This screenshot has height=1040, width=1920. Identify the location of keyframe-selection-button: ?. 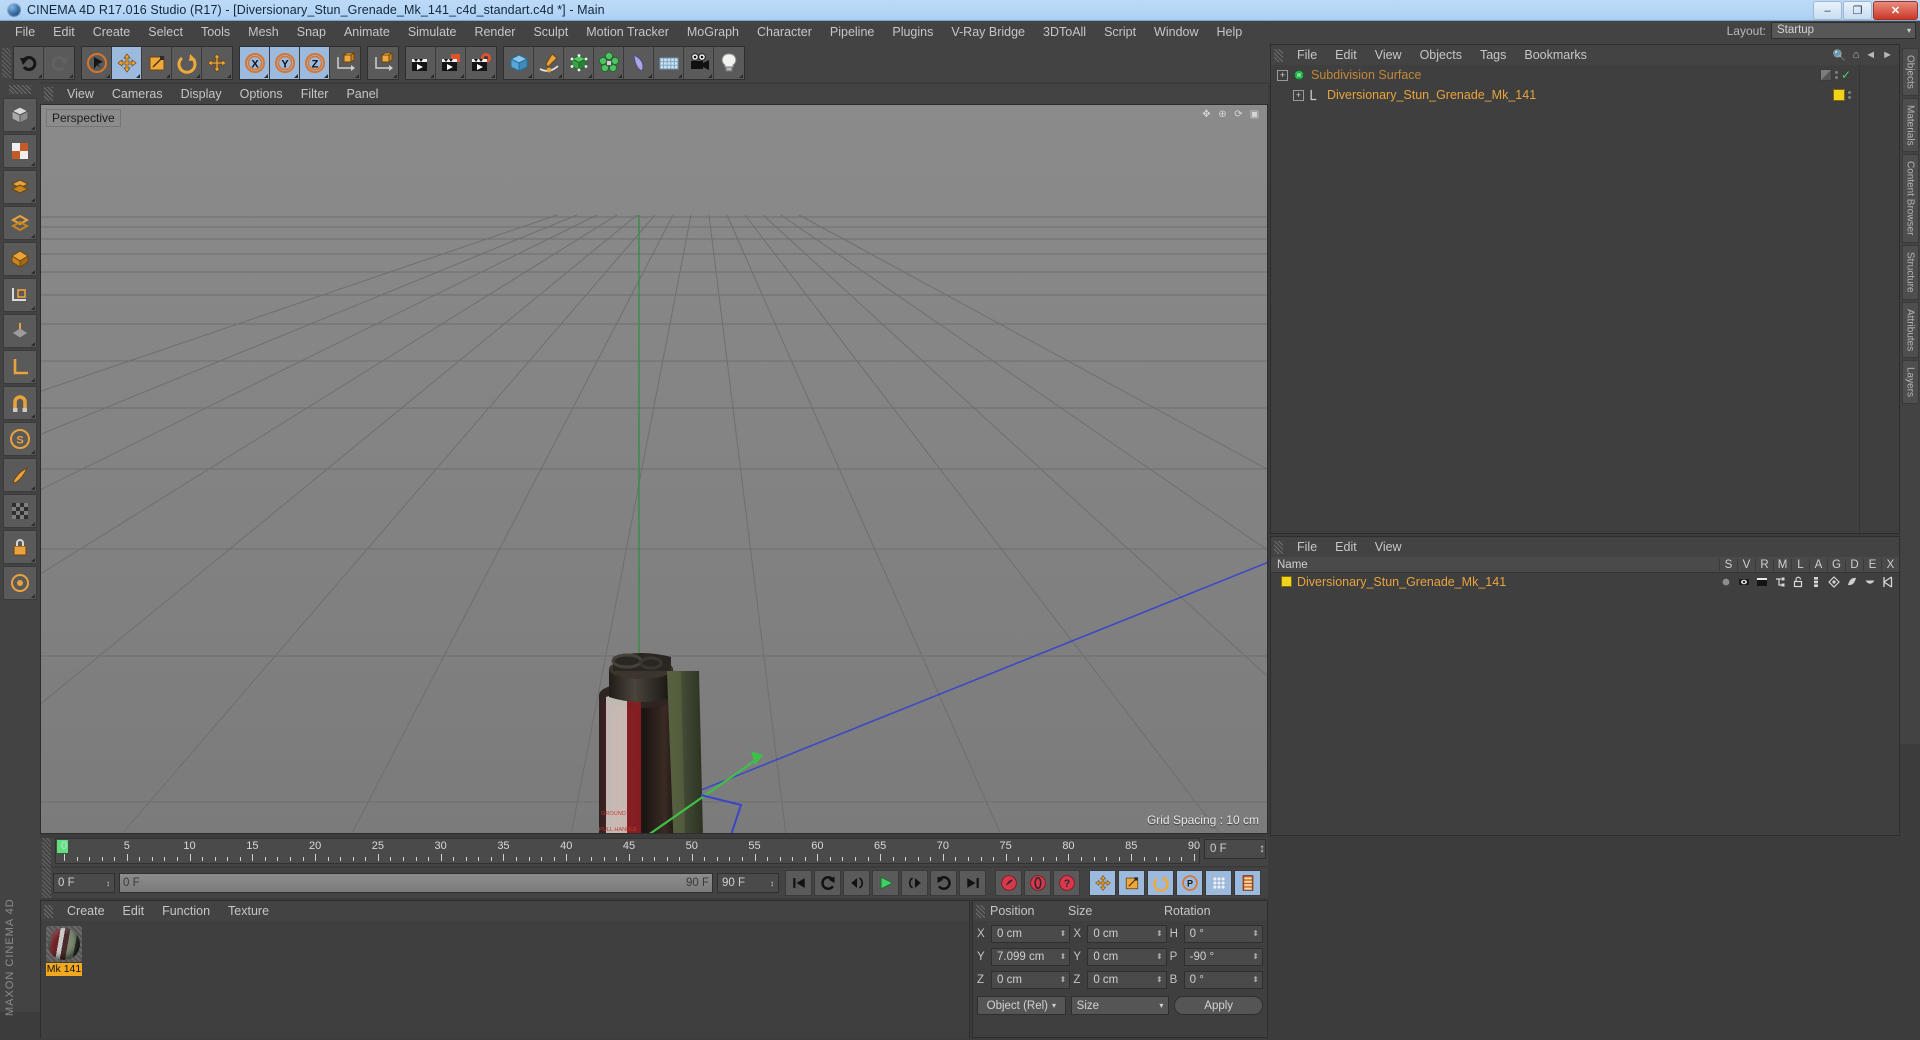
(1066, 883).